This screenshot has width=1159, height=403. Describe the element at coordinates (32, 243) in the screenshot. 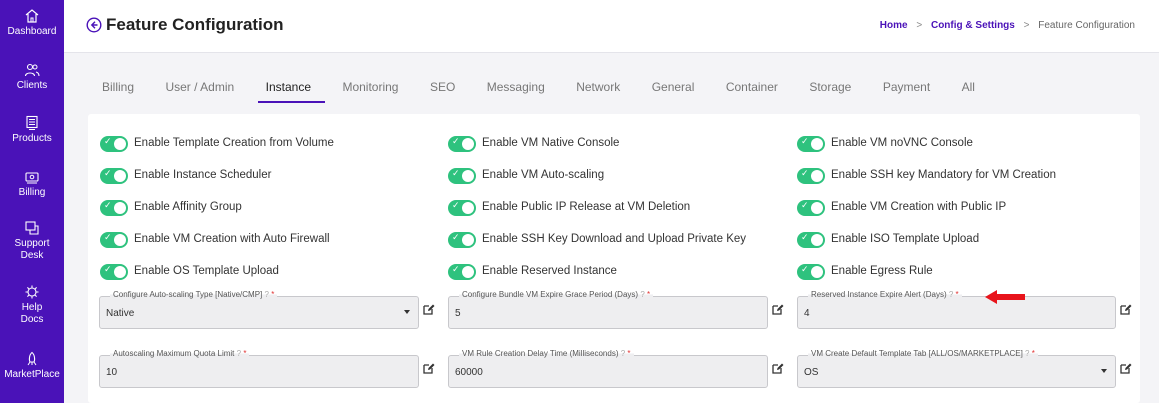

I see `sidebar-item-label: Support` at that location.